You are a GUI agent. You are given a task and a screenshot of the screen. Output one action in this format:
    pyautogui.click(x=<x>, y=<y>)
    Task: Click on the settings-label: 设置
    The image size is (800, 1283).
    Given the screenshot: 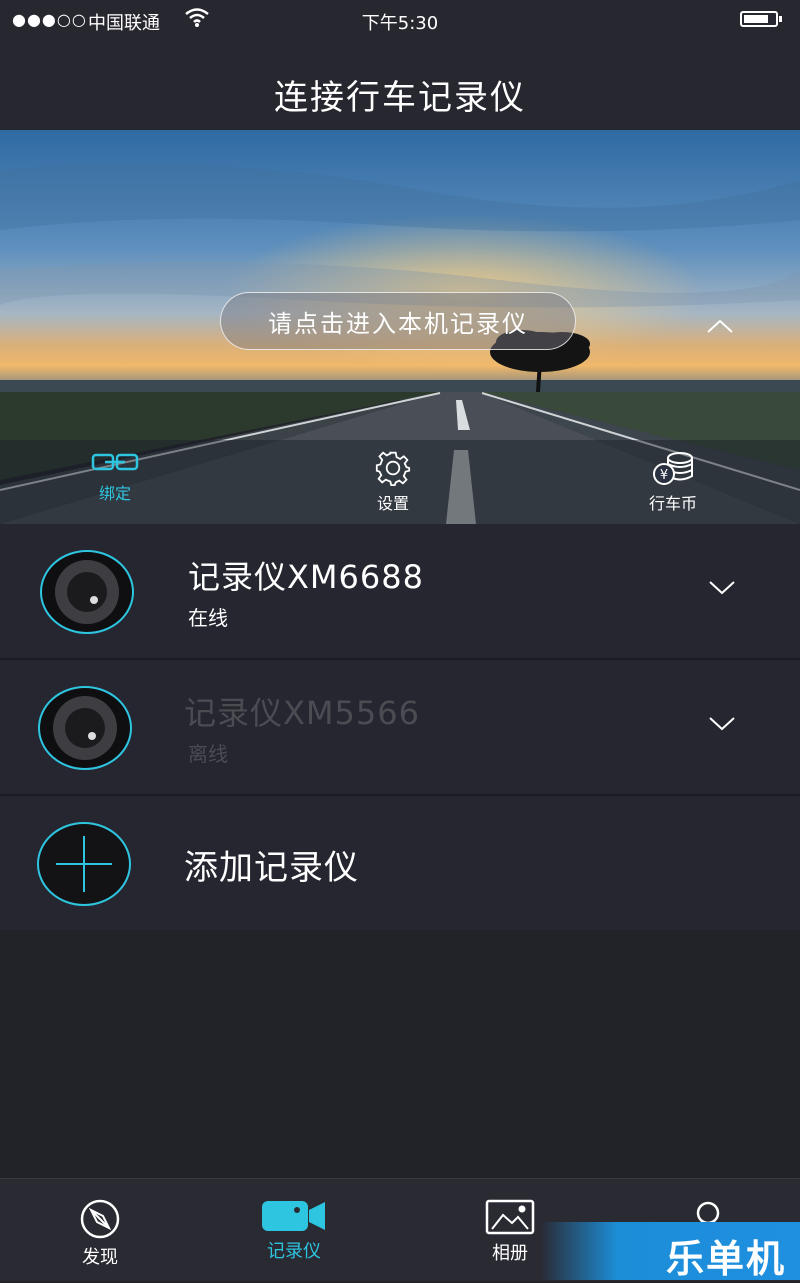 What is the action you would take?
    pyautogui.click(x=392, y=503)
    